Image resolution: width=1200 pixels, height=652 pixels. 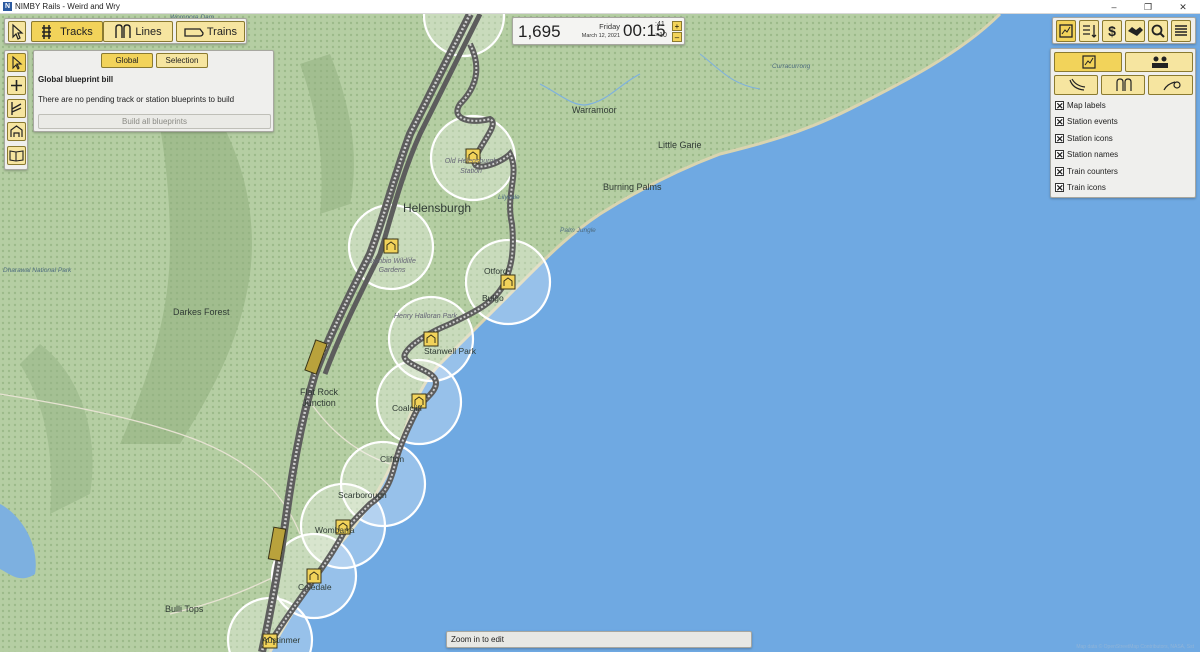 I want to click on trains-mode-button: Trains, so click(x=210, y=31).